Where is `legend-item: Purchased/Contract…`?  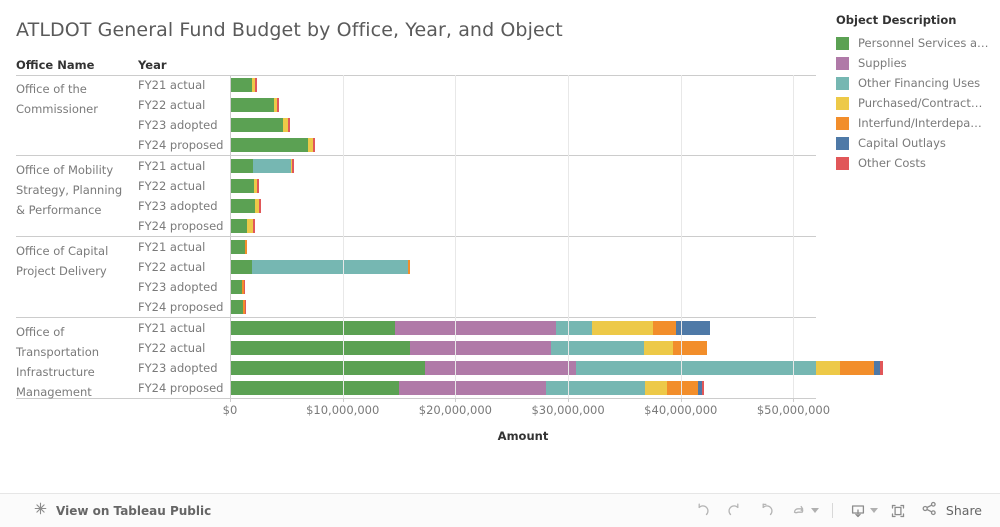 legend-item: Purchased/Contract… is located at coordinates (918, 103).